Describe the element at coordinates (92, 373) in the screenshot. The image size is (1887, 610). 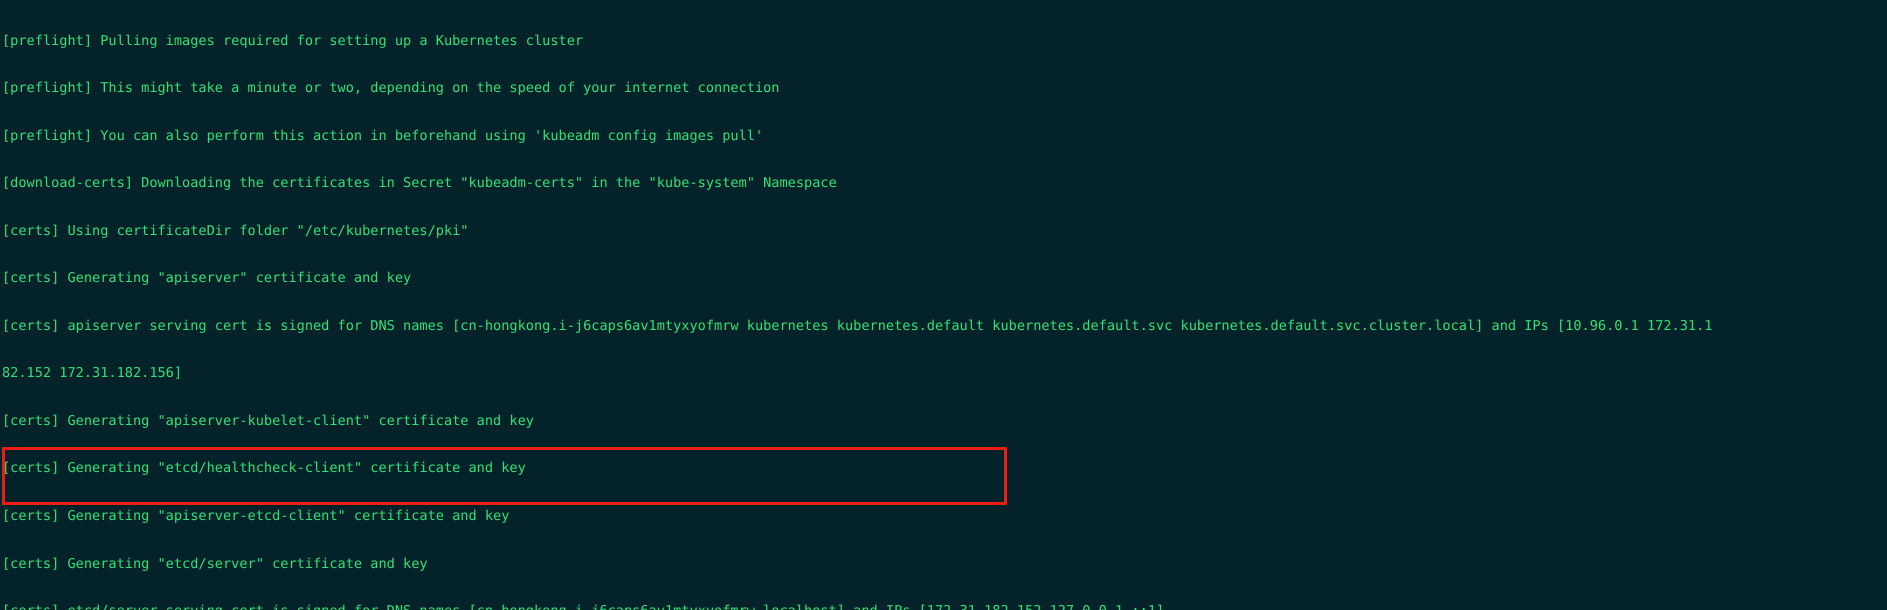
I see `terminal-line-wrapped: 82.152 172.31.182.156]` at that location.